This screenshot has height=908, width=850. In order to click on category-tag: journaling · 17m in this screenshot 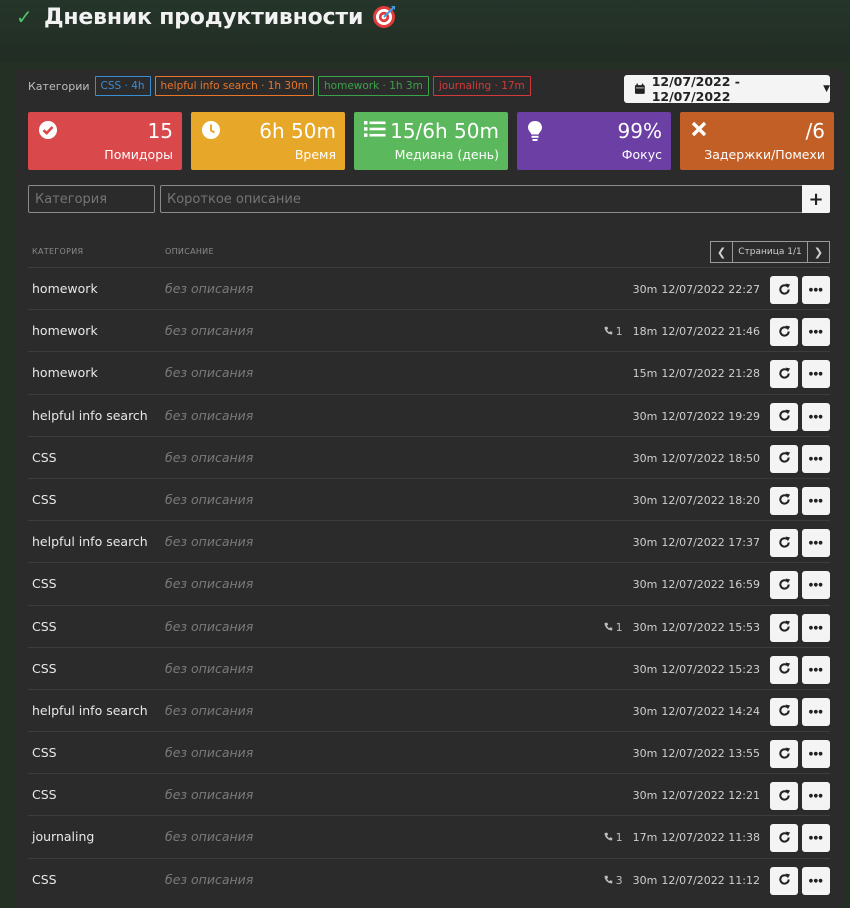, I will do `click(481, 86)`.